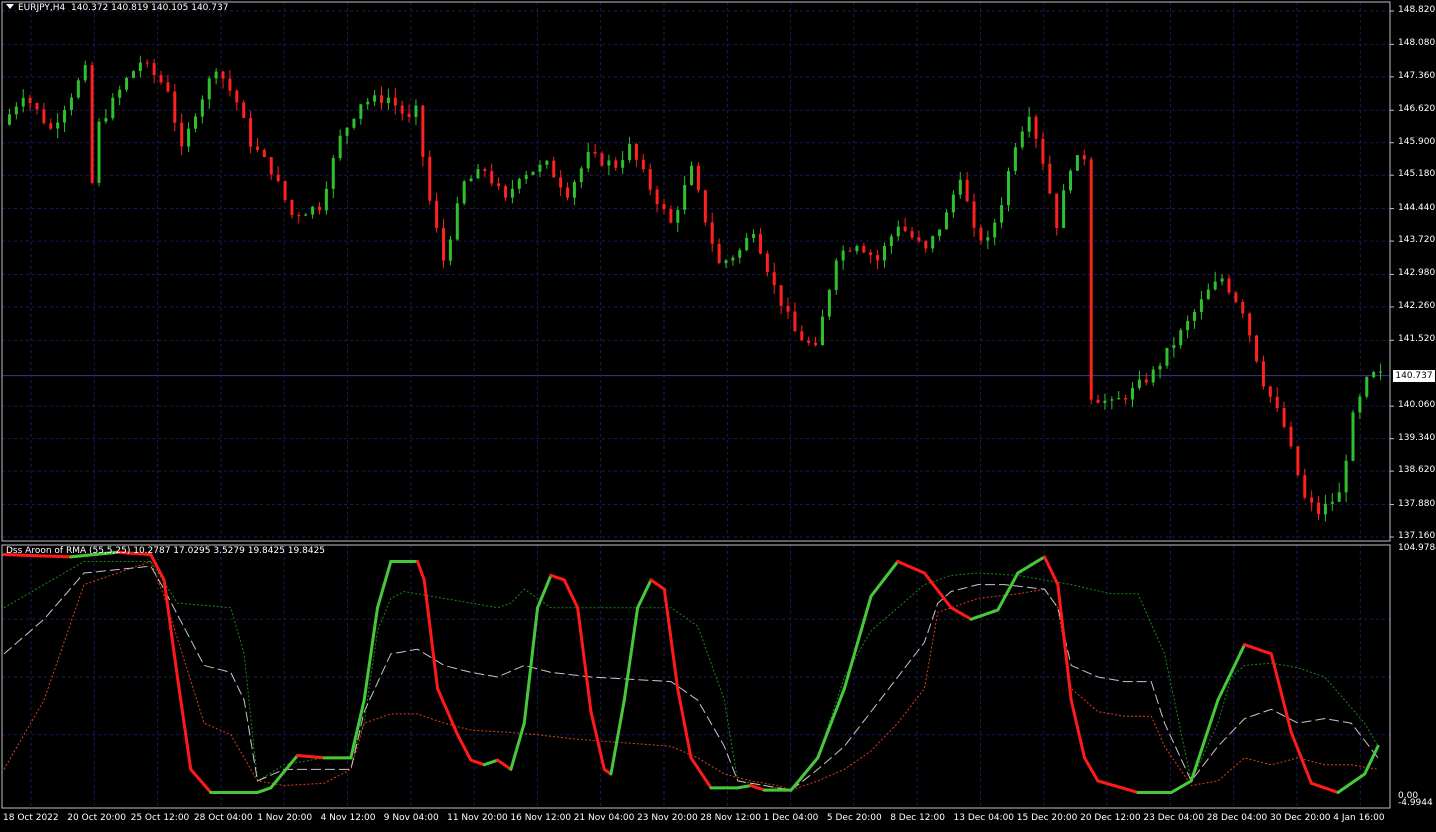 The height and width of the screenshot is (832, 1436). Describe the element at coordinates (1417, 109) in the screenshot. I see `price-tick-label: 146.620` at that location.